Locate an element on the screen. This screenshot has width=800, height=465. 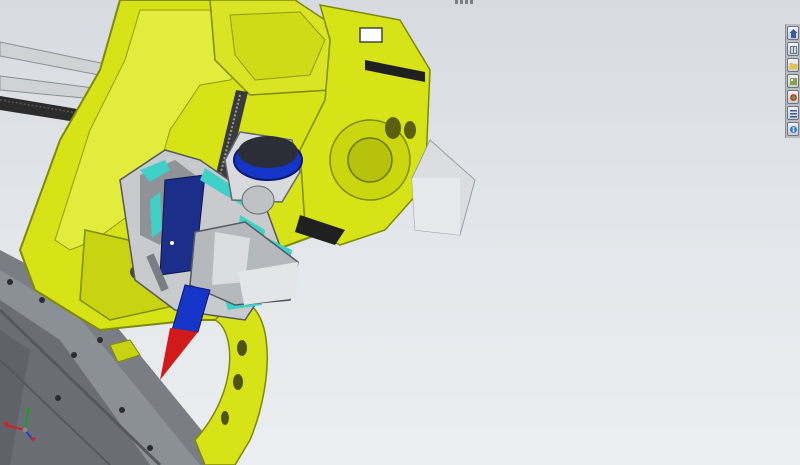
task-pane-tabs is located at coordinates (792, 81).